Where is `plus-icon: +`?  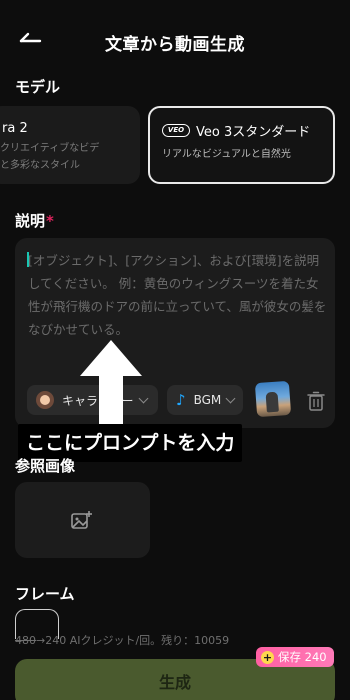
plus-icon: + is located at coordinates (267, 657).